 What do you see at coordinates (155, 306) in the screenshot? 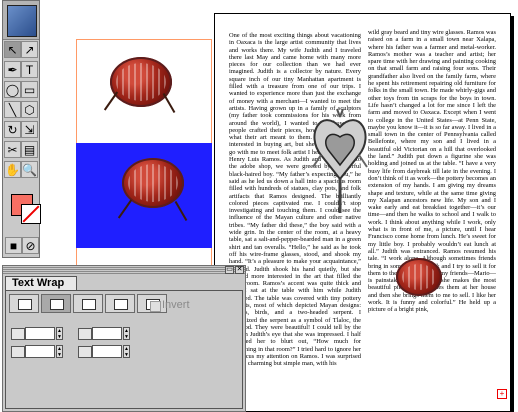
I see `invert-checkbox` at bounding box center [155, 306].